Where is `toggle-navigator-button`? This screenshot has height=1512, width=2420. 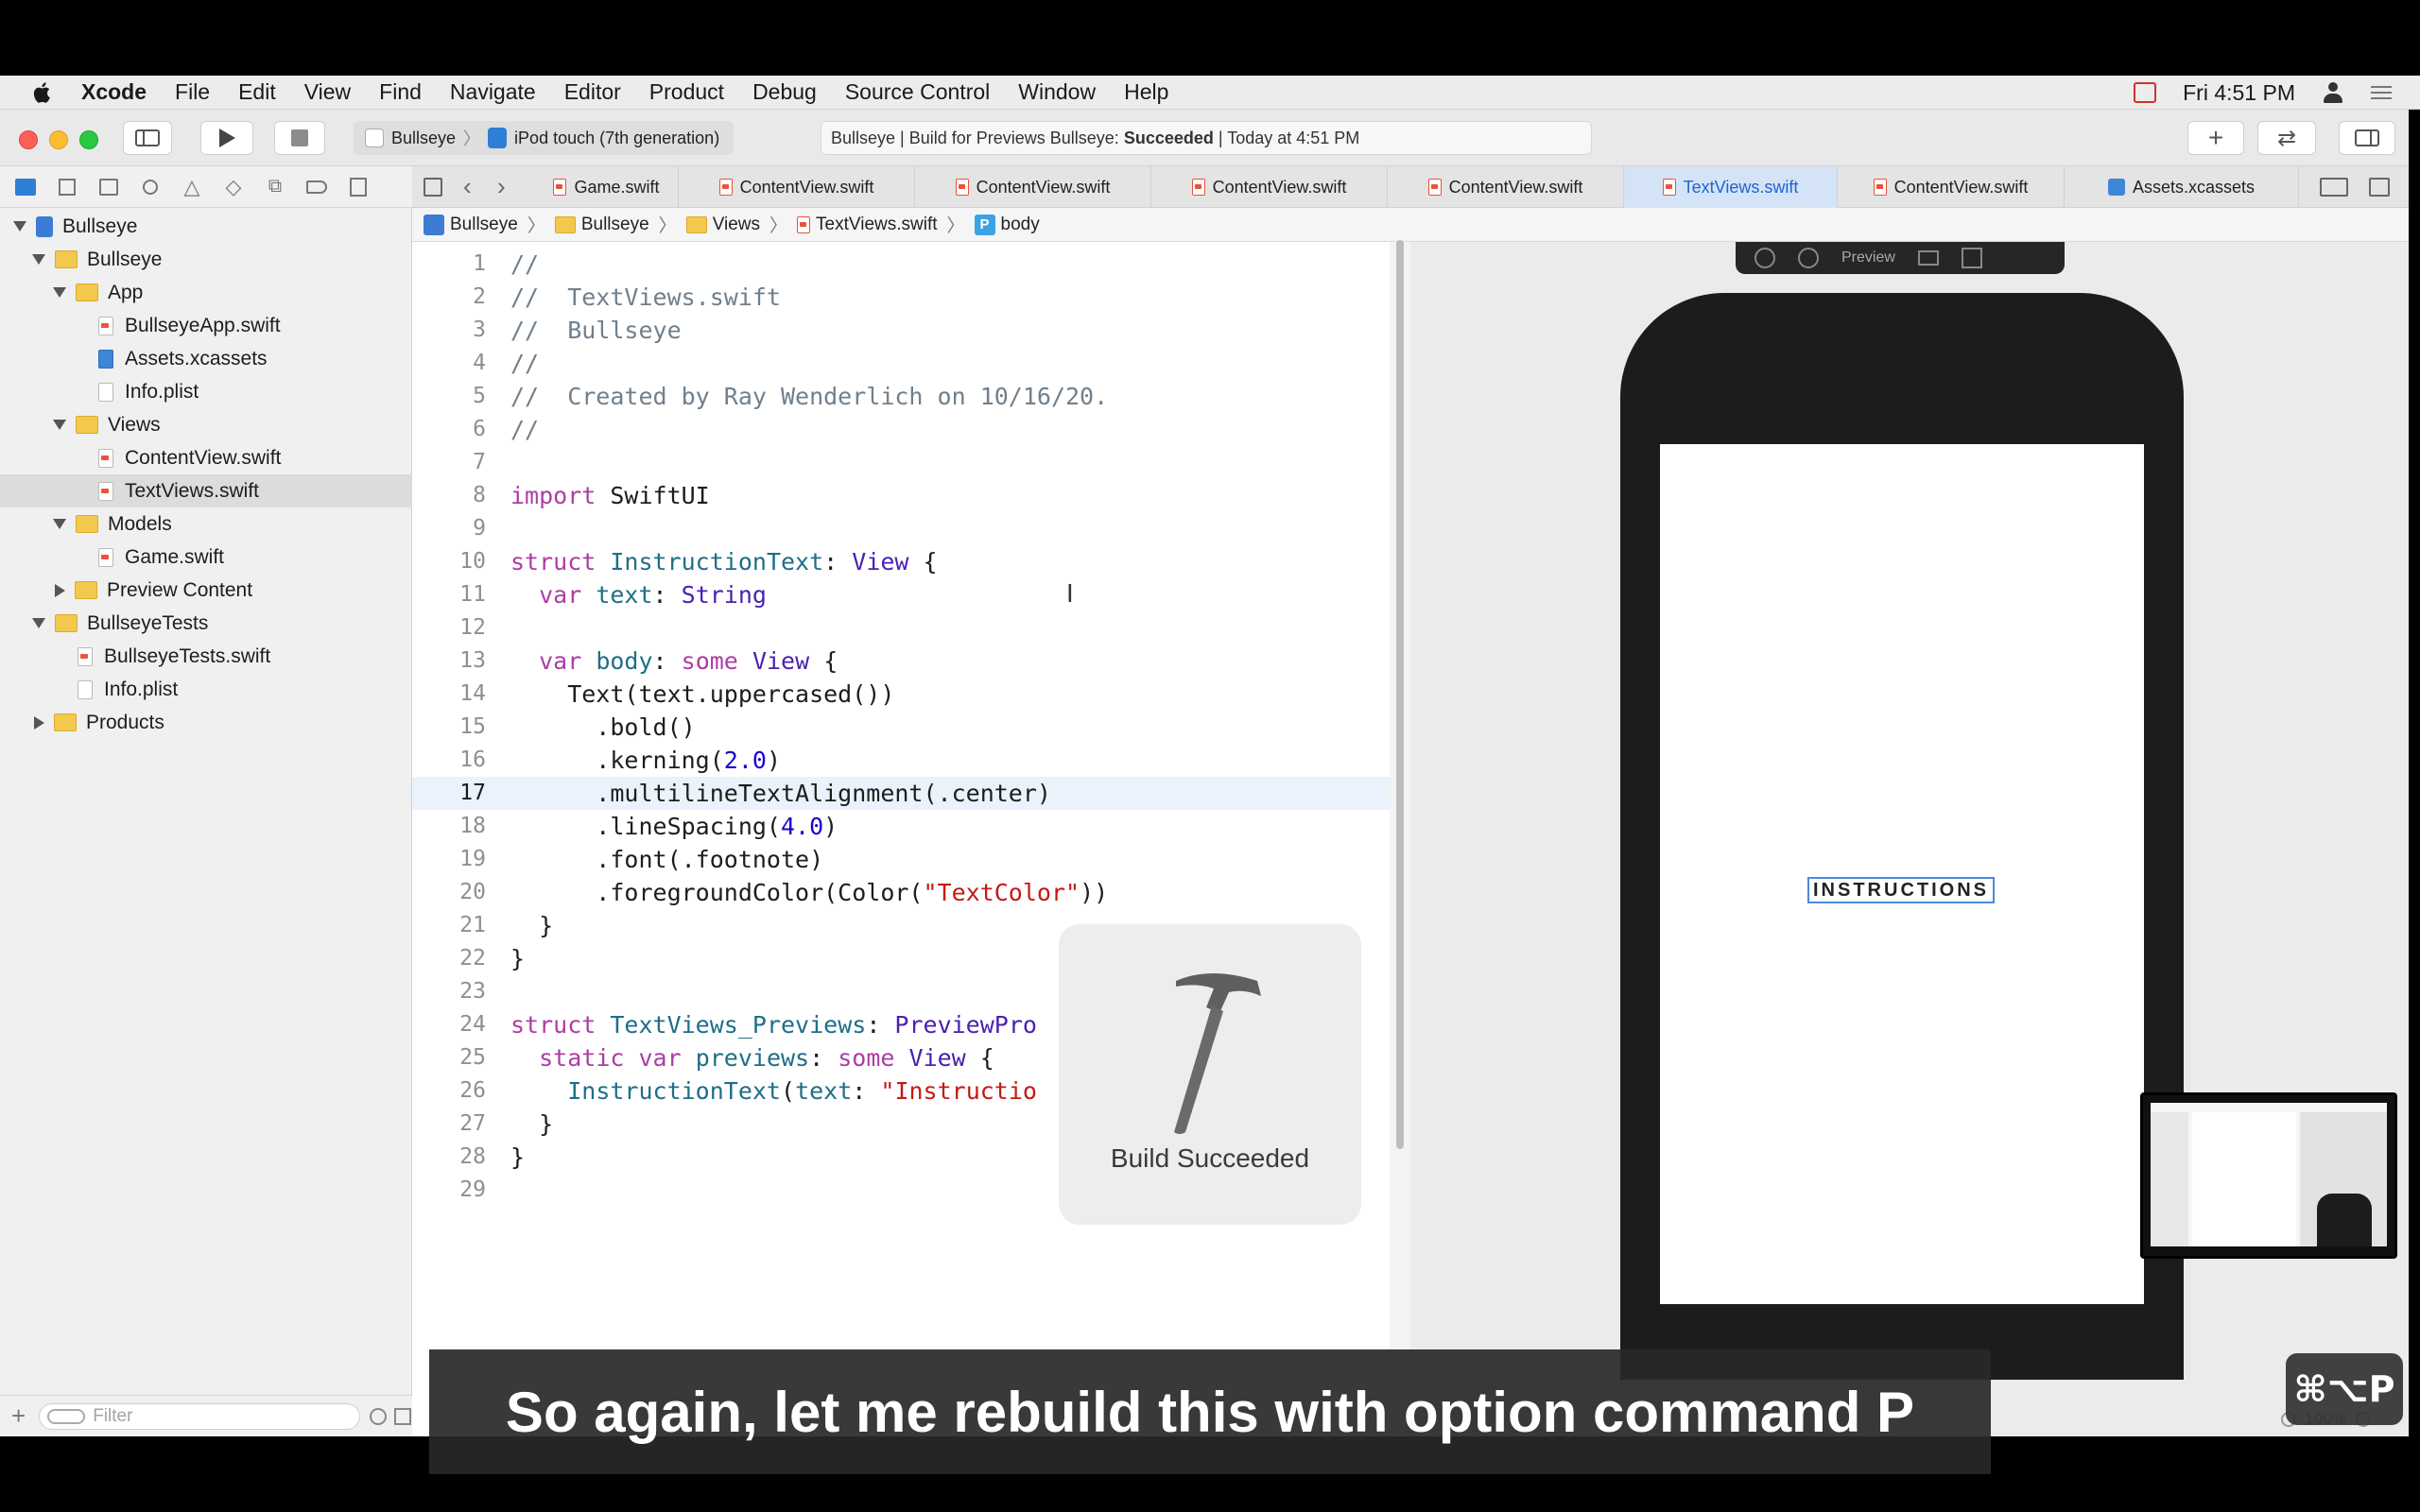
toggle-navigator-button is located at coordinates (147, 138).